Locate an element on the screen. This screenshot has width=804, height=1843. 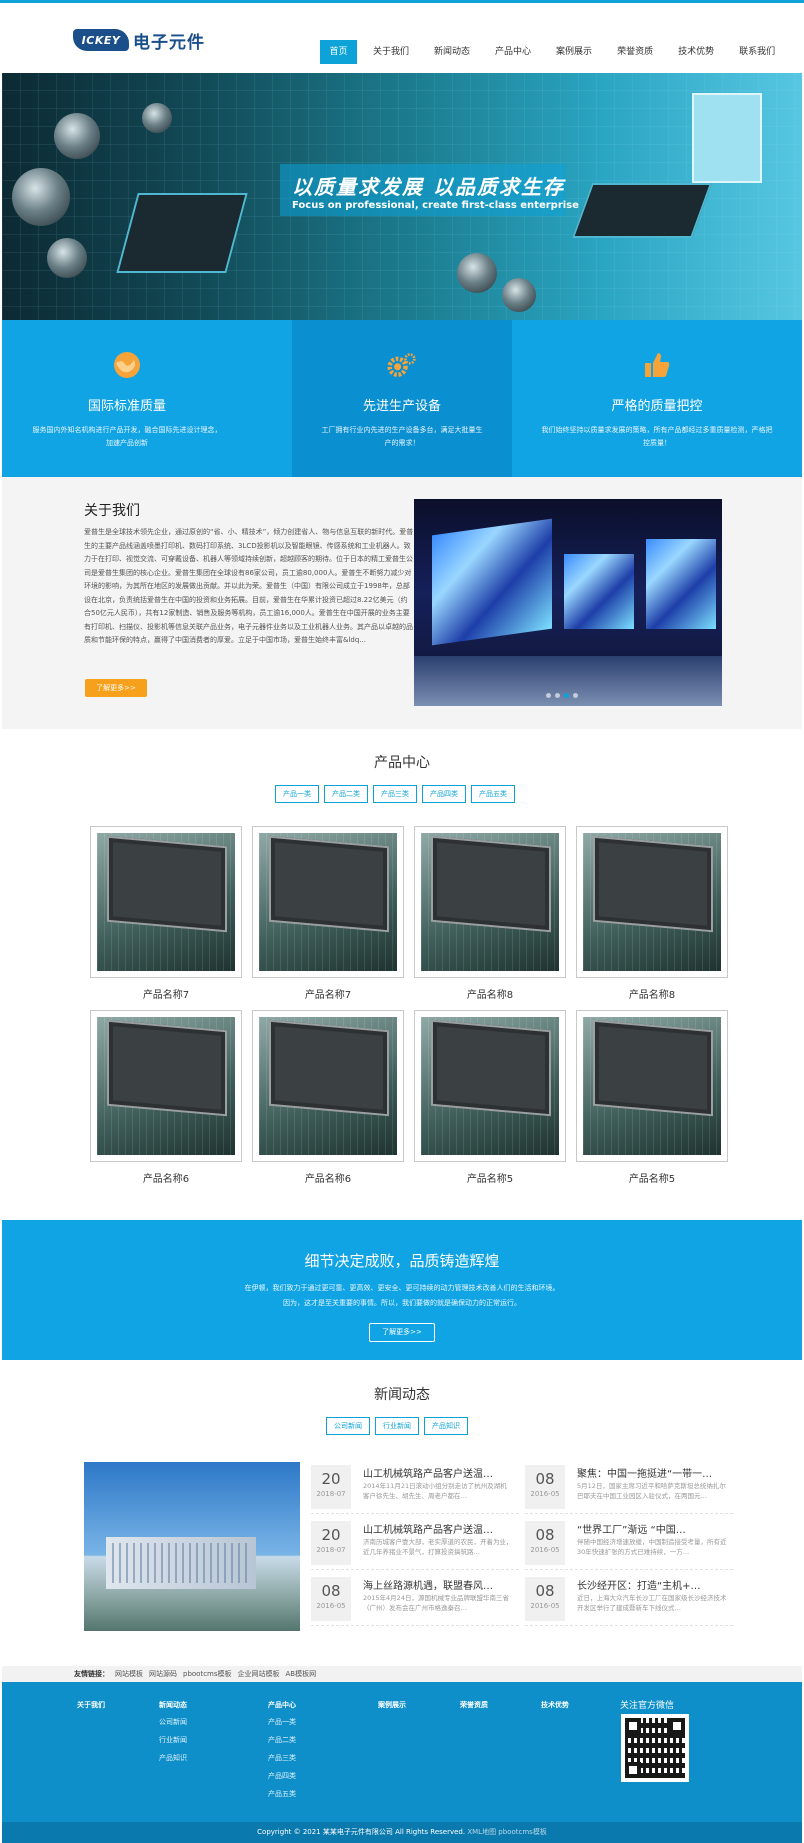
tab-product-cat5: 产品五类 is located at coordinates (493, 794).